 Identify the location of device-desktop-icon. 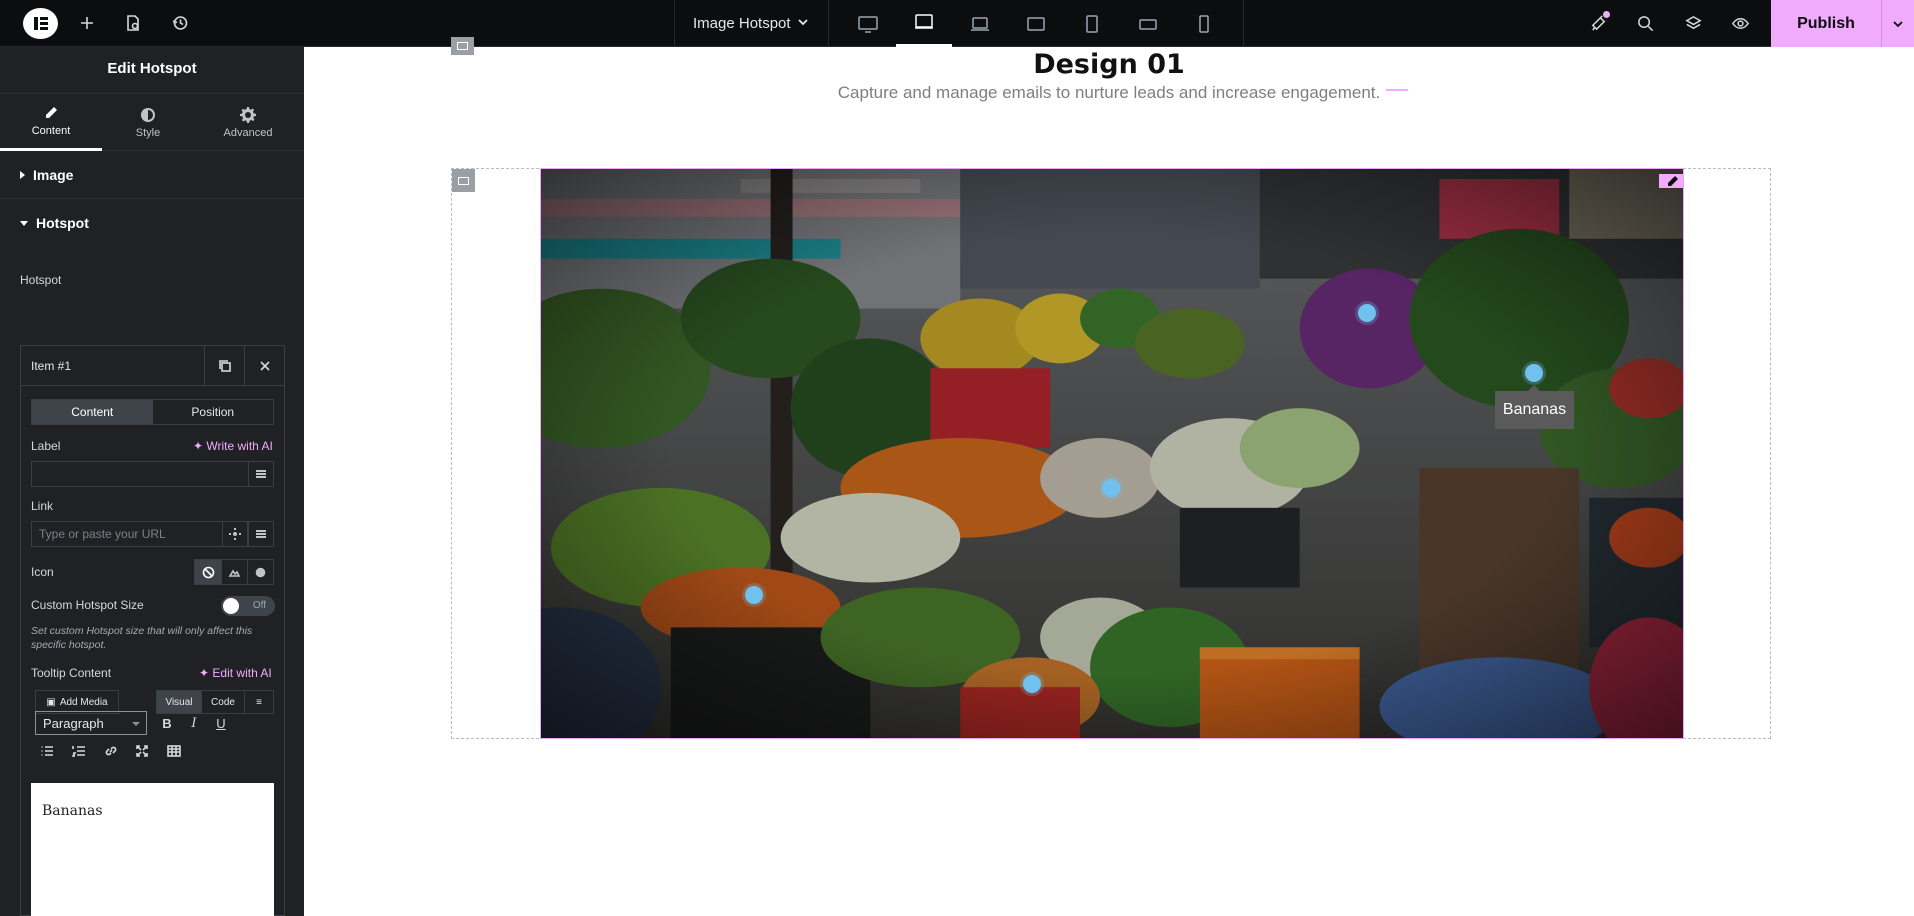
(868, 23).